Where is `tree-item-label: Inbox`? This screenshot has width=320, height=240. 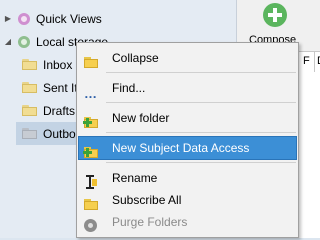 tree-item-label: Inbox is located at coordinates (58, 64).